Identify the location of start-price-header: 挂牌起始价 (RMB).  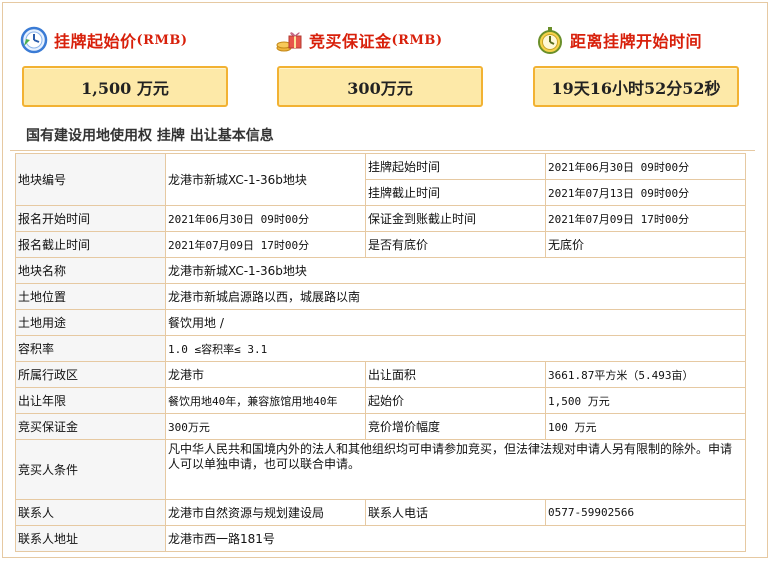
(104, 40).